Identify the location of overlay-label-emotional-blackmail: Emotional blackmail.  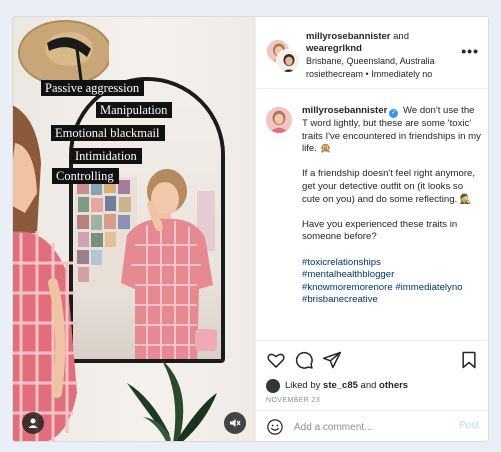
(108, 133).